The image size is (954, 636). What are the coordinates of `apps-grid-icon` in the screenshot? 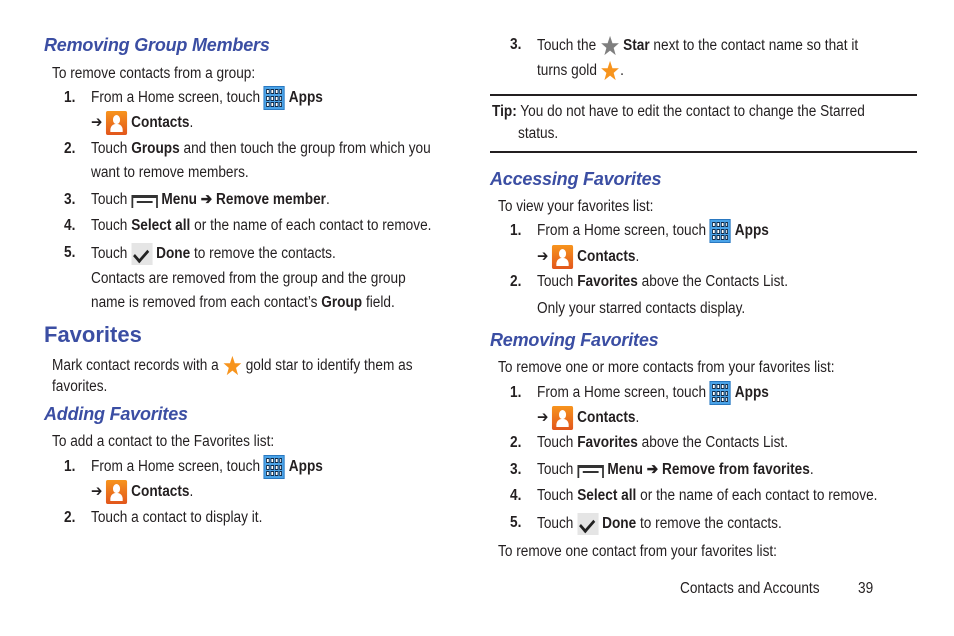 It's located at (274, 98).